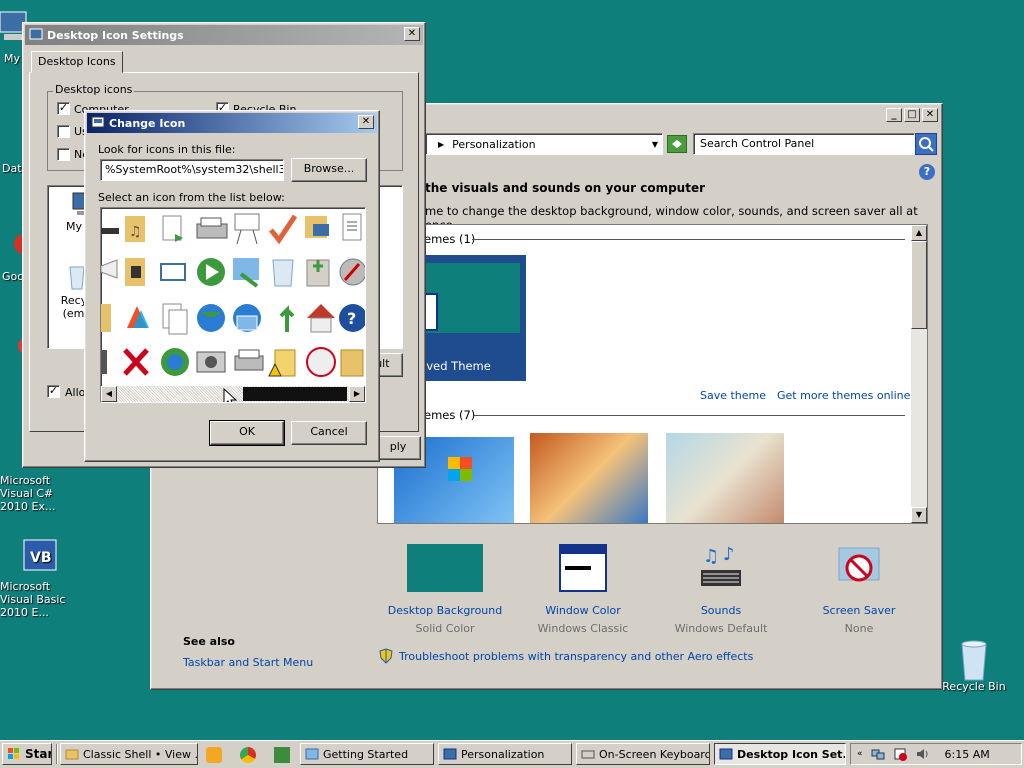  I want to click on window-color-item: Window Color Windows Classic, so click(583, 589).